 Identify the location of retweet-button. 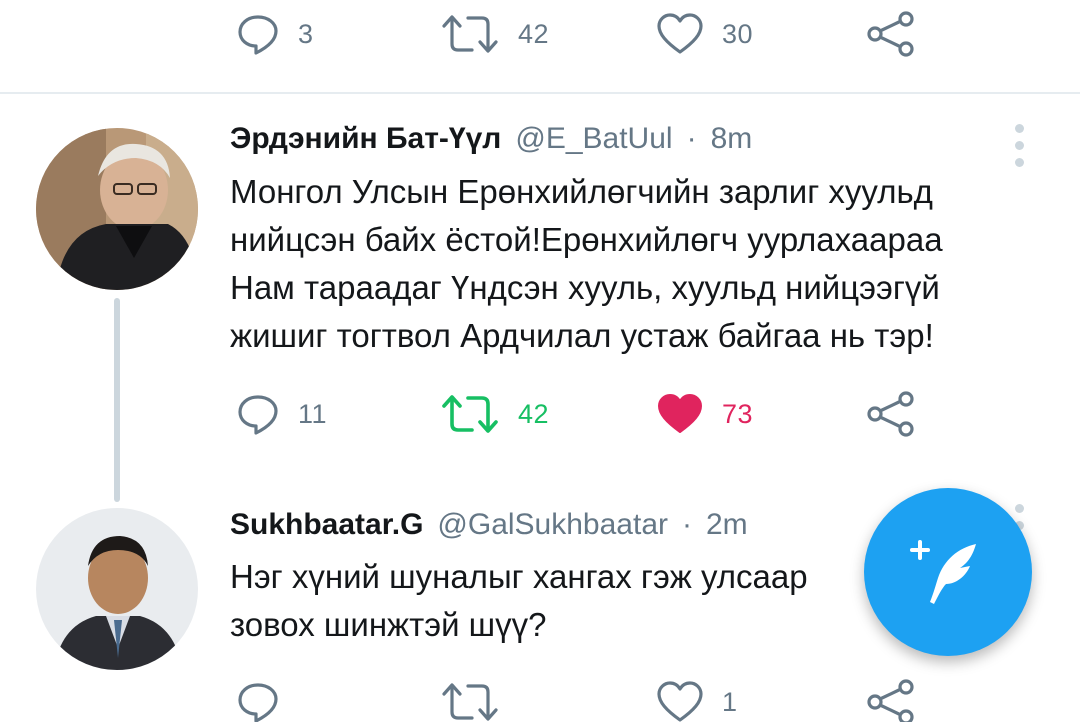
(470, 697).